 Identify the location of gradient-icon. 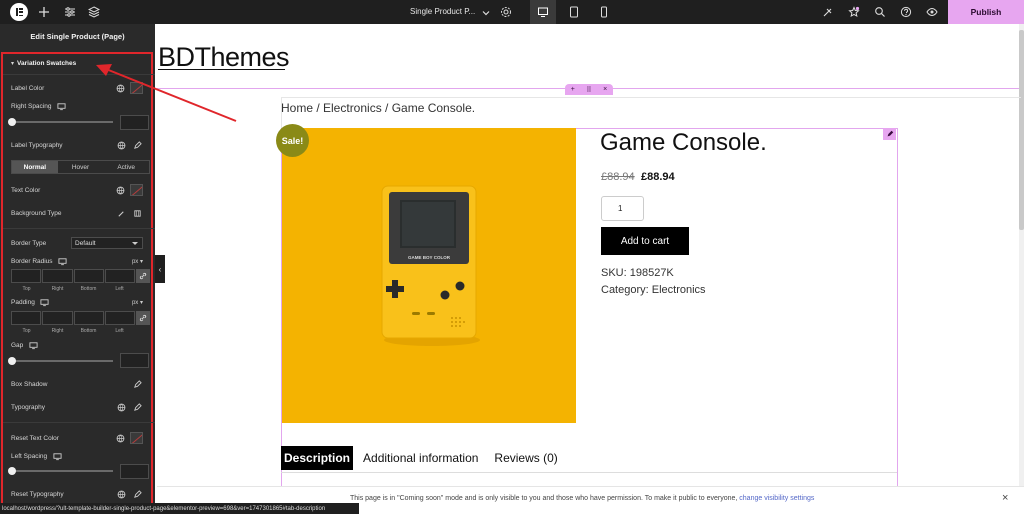
(137, 213).